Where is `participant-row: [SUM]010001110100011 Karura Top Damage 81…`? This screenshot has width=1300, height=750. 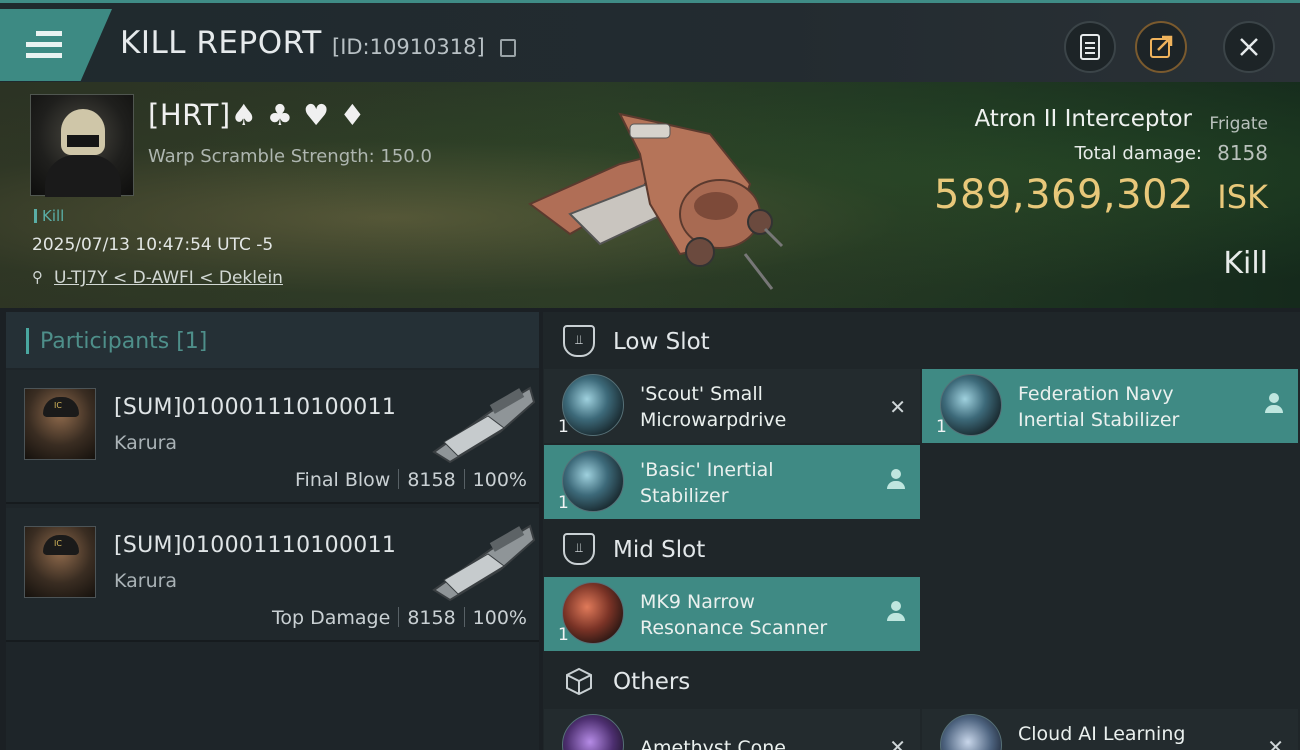
participant-row: [SUM]010001110100011 Karura Top Damage 81… is located at coordinates (272, 575).